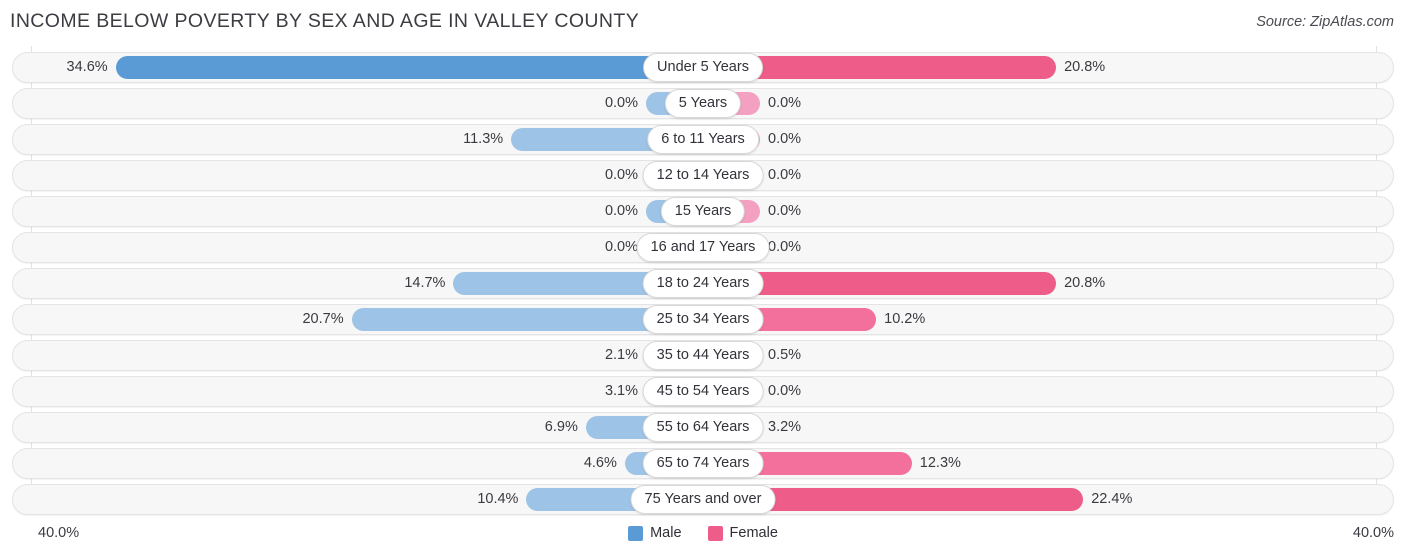 The width and height of the screenshot is (1406, 559). What do you see at coordinates (409, 67) in the screenshot?
I see `male-bar` at bounding box center [409, 67].